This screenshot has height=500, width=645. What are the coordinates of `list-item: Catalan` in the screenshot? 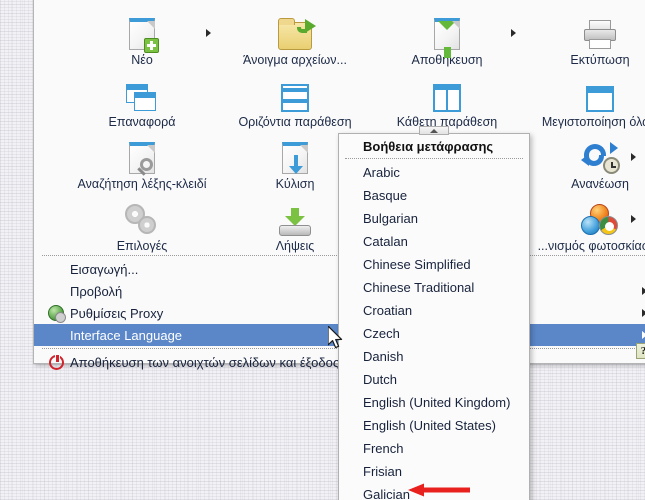 It's located at (434, 241).